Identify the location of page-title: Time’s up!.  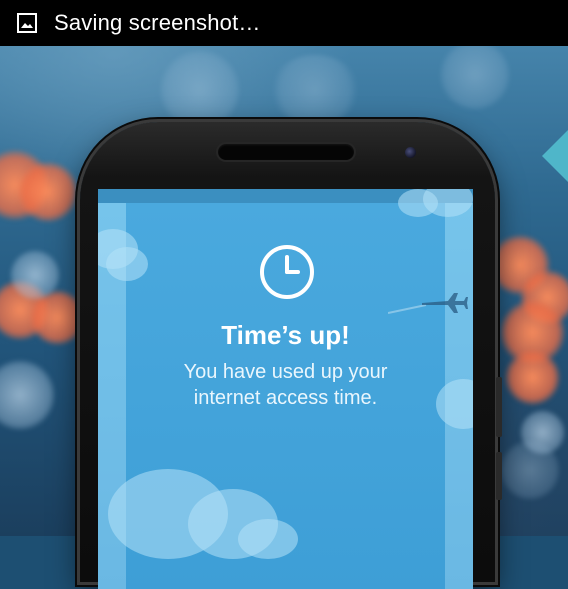
(285, 335).